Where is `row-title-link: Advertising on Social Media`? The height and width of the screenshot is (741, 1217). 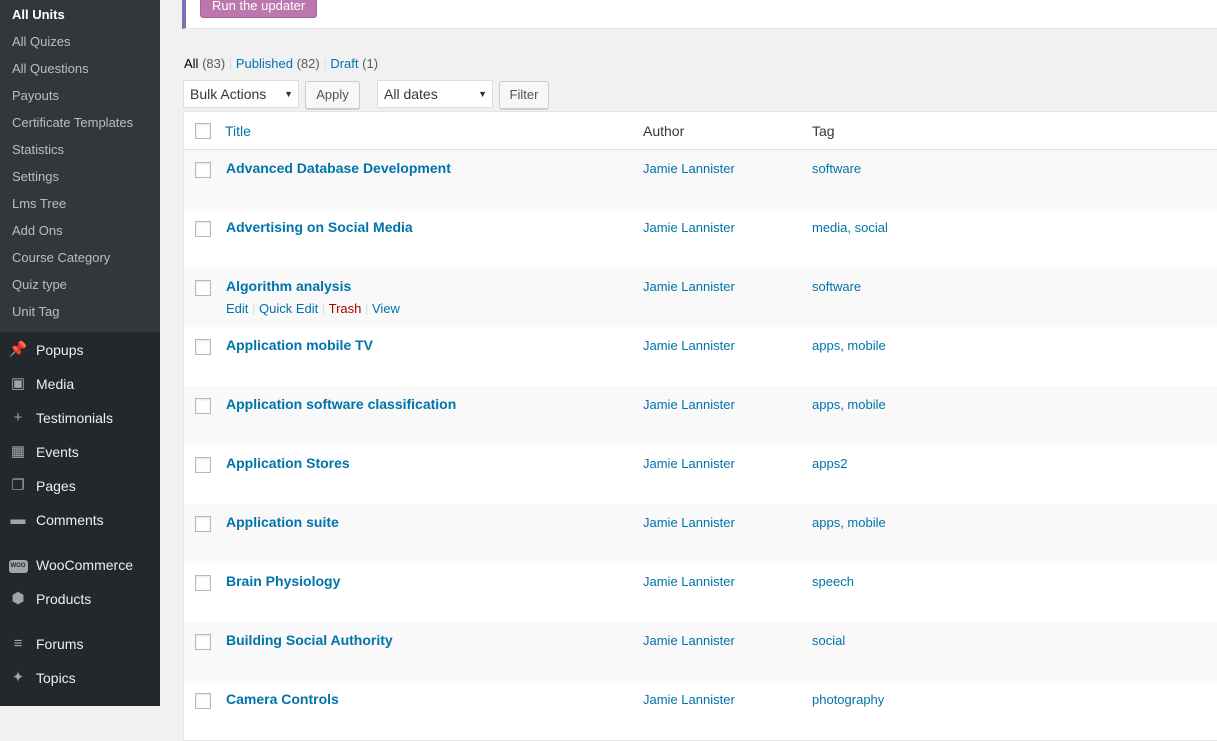
row-title-link: Advertising on Social Media is located at coordinates (319, 227).